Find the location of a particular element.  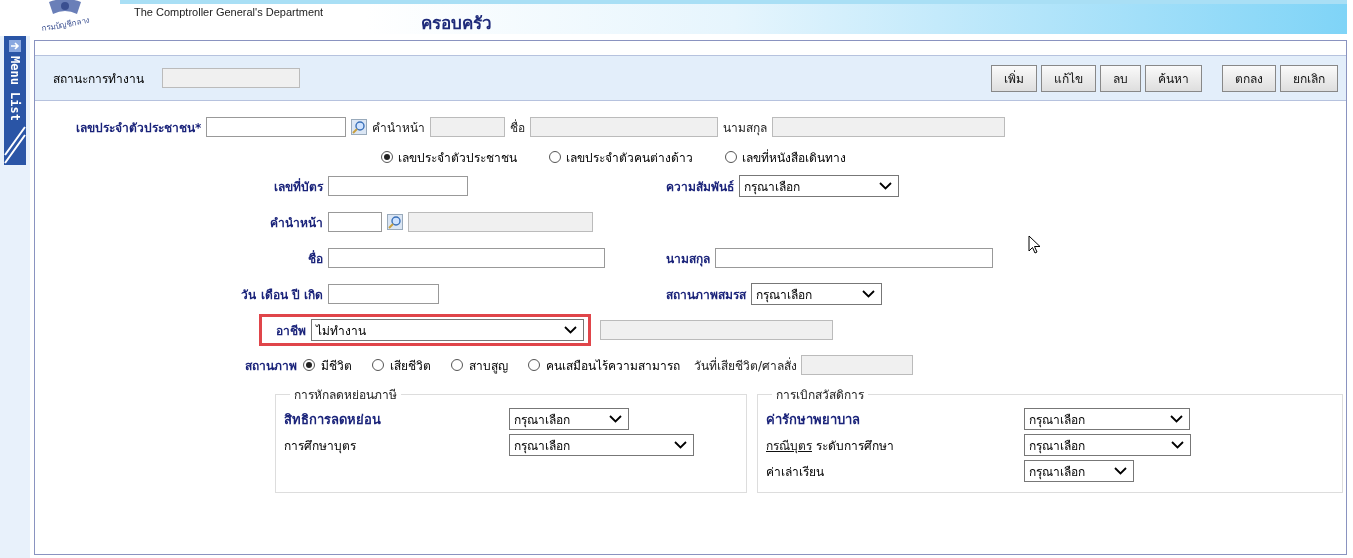

page-title: ครอบครัว is located at coordinates (457, 23).